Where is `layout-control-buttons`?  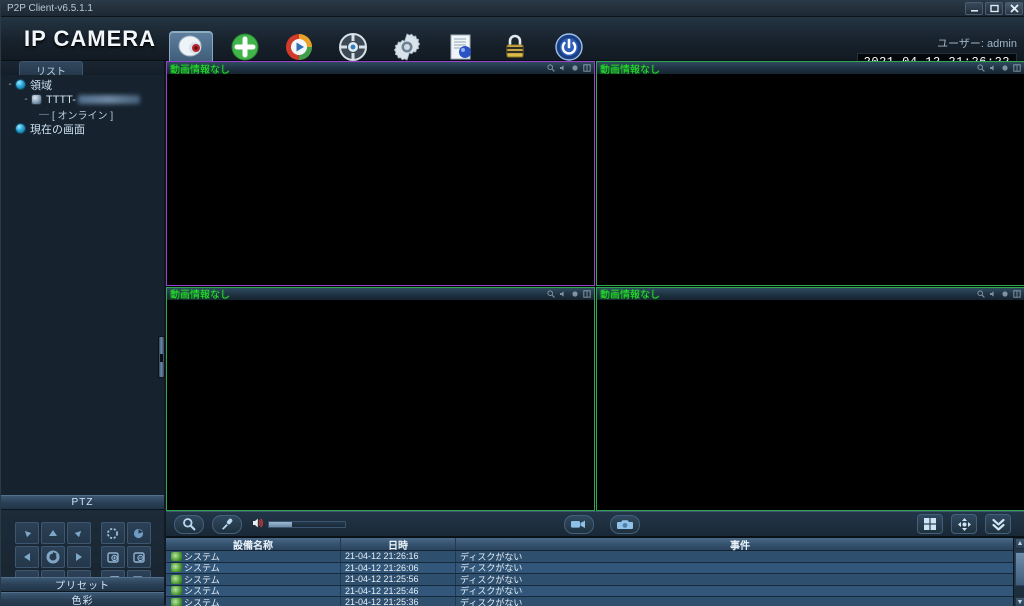 layout-control-buttons is located at coordinates (964, 524).